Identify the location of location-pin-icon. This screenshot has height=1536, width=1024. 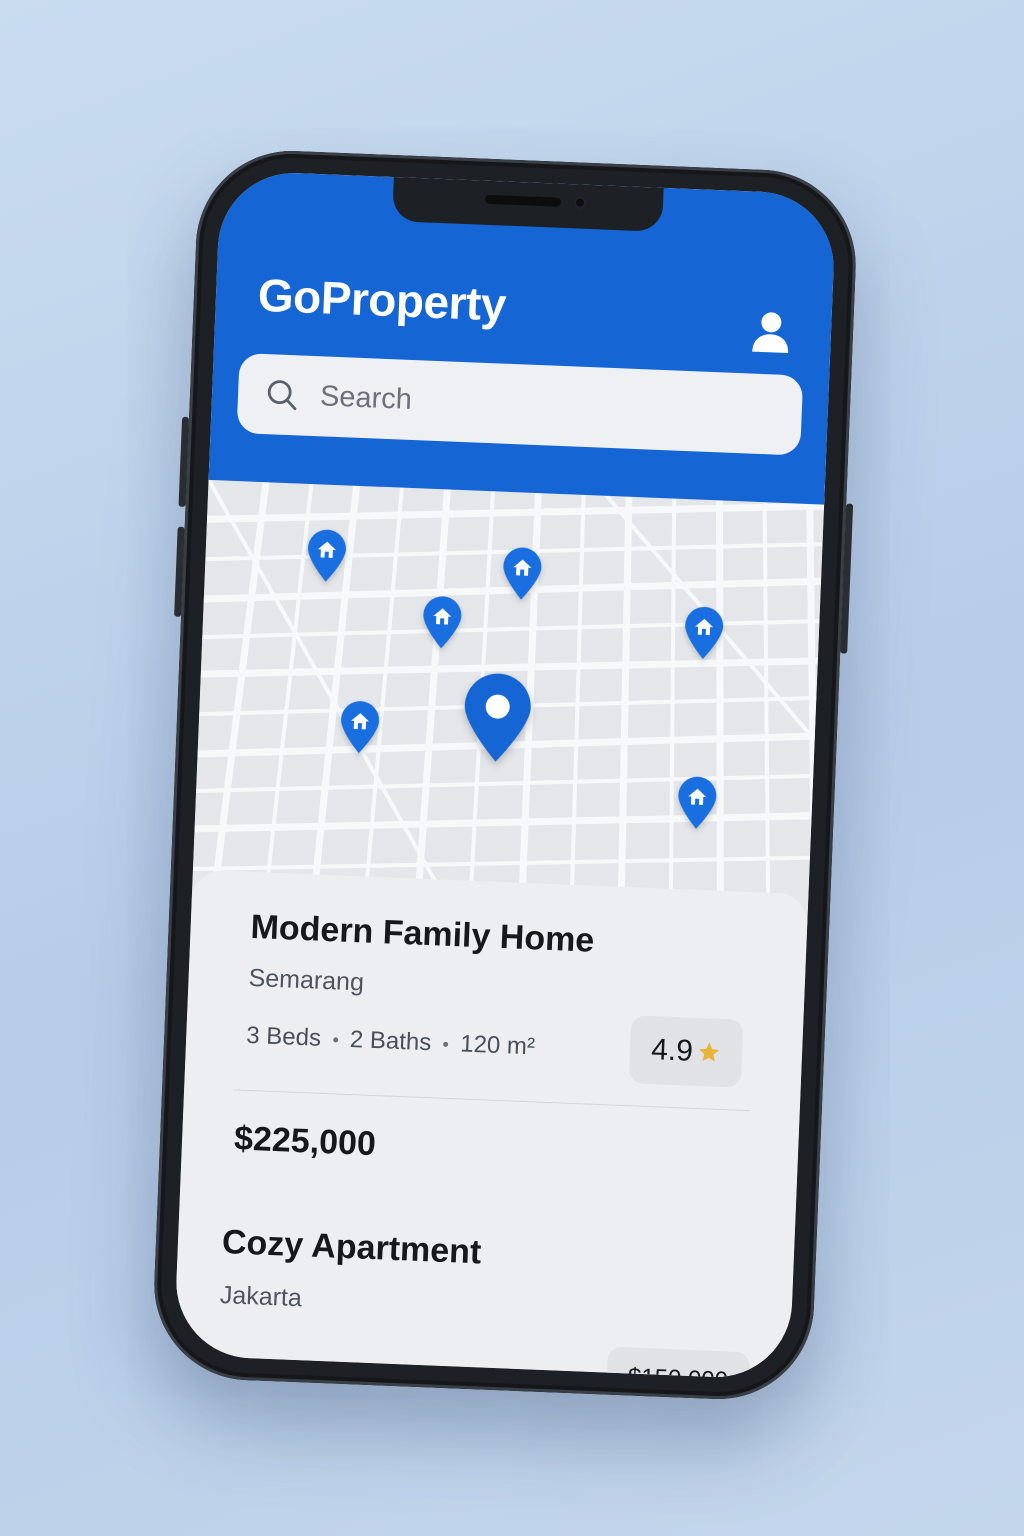
(497, 717).